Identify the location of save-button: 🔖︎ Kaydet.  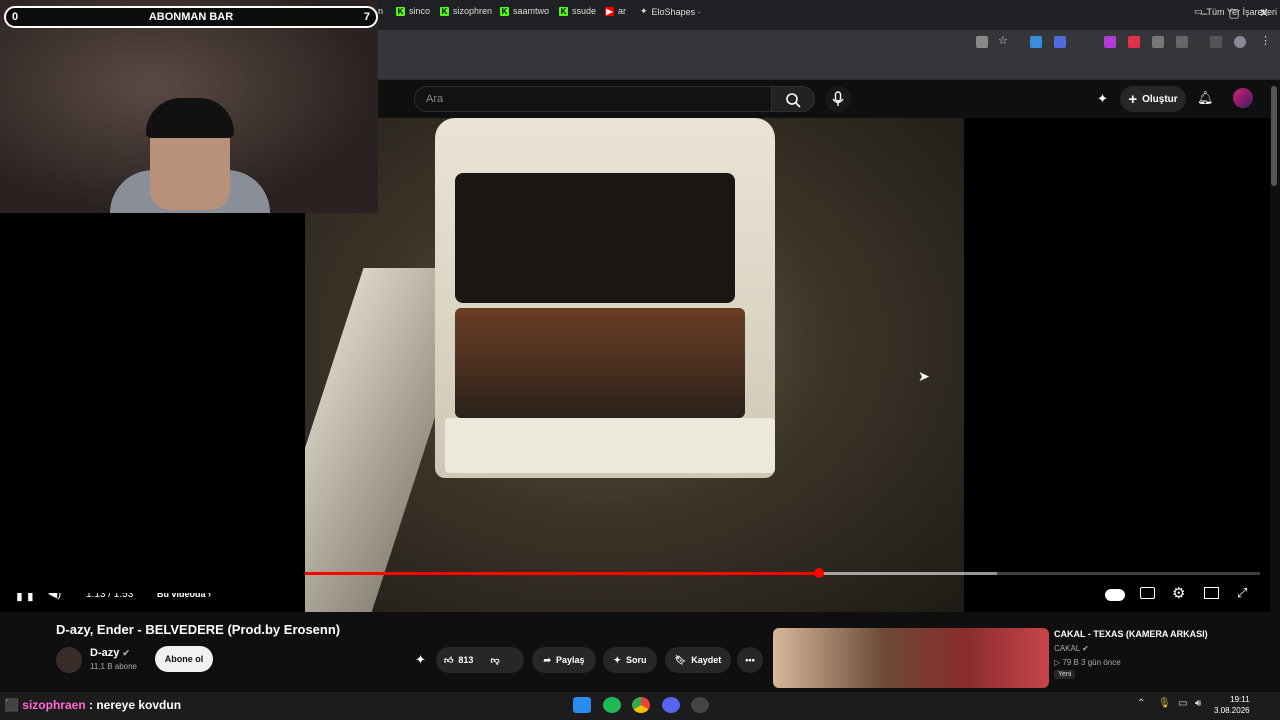
(698, 660).